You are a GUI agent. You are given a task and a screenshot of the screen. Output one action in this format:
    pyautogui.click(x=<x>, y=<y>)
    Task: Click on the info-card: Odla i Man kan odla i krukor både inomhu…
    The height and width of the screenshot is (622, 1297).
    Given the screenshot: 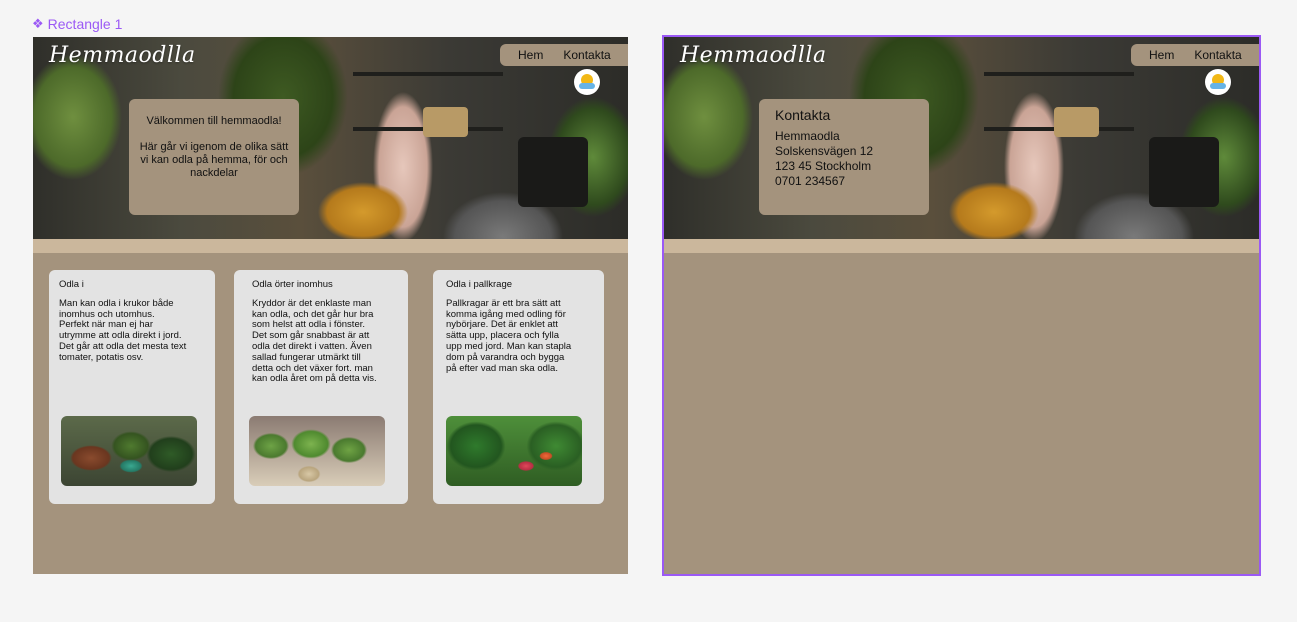 What is the action you would take?
    pyautogui.click(x=132, y=387)
    